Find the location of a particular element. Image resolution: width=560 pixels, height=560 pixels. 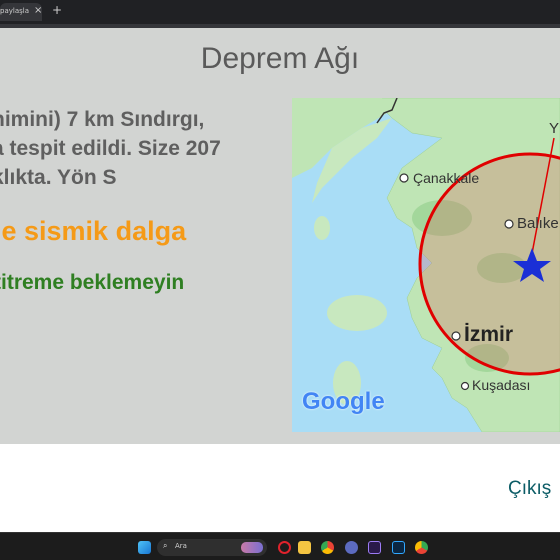

news-widget-icon is located at coordinates (252, 547).